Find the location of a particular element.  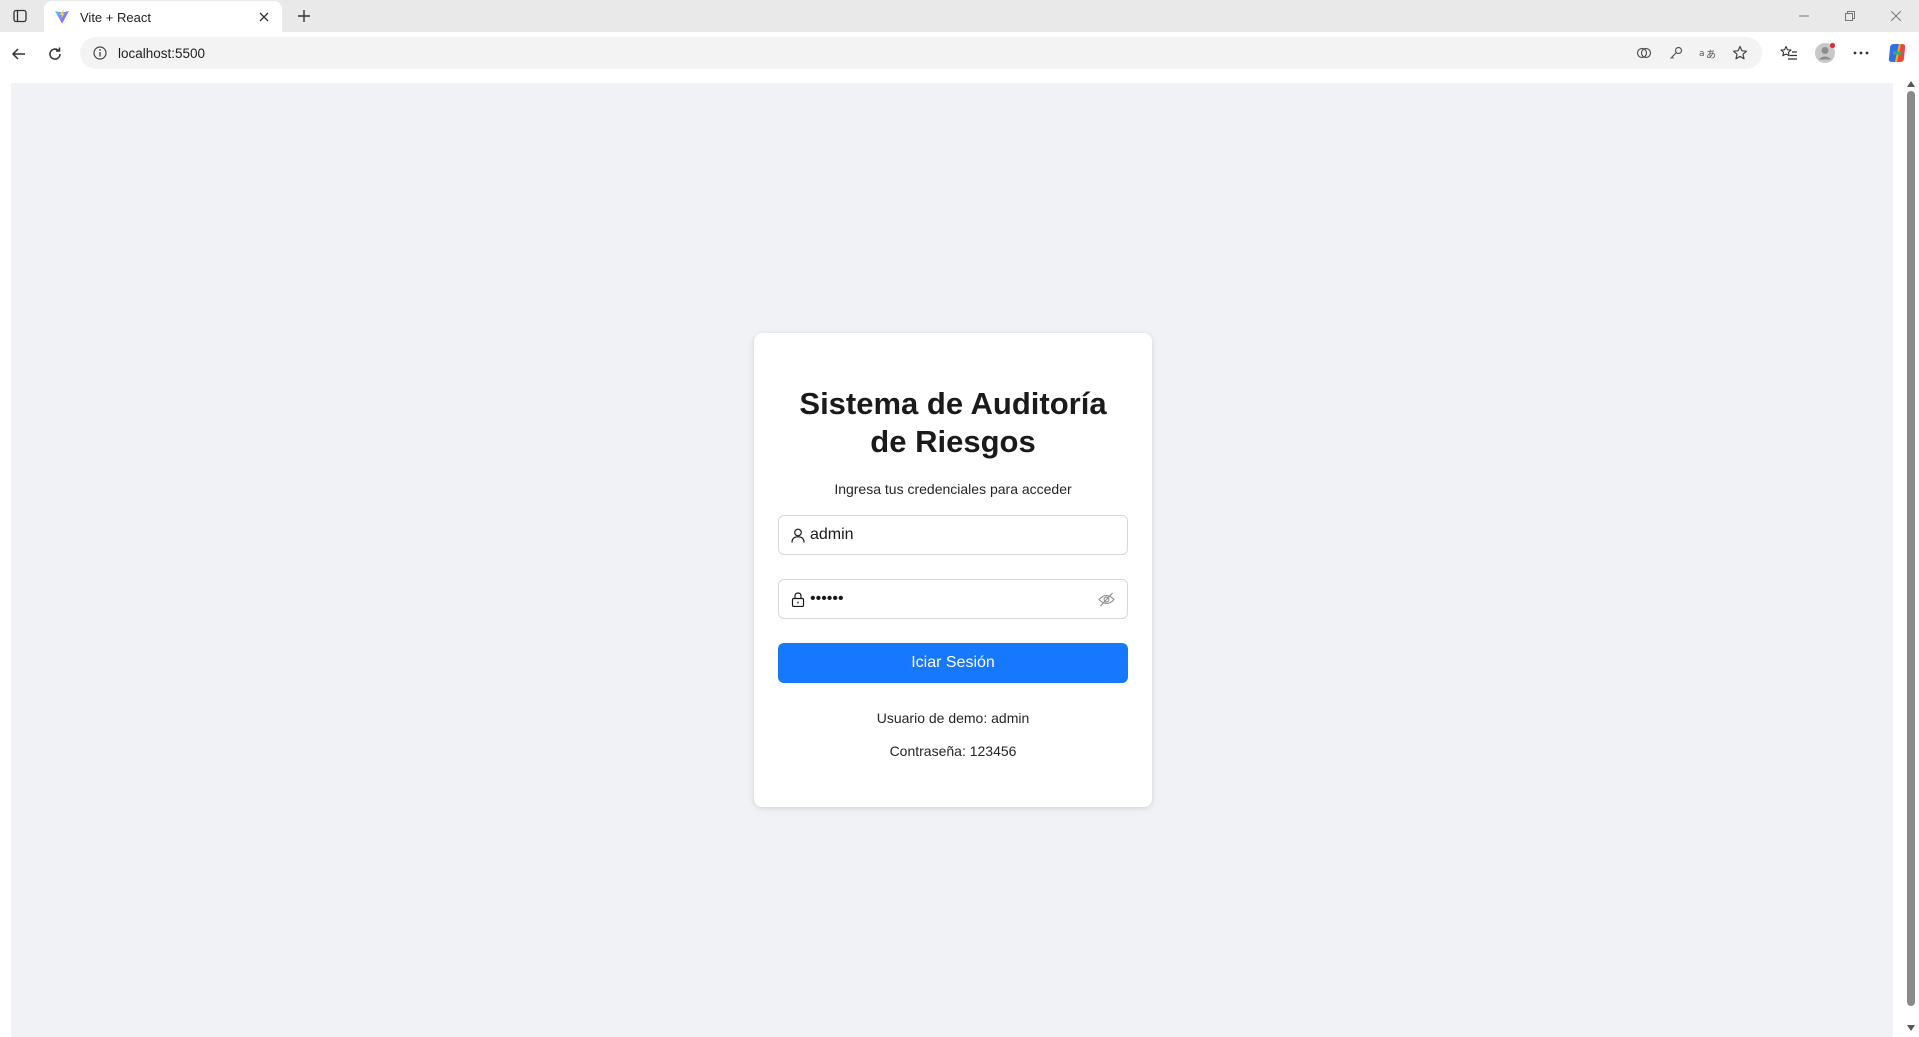

star-icon is located at coordinates (1740, 52).